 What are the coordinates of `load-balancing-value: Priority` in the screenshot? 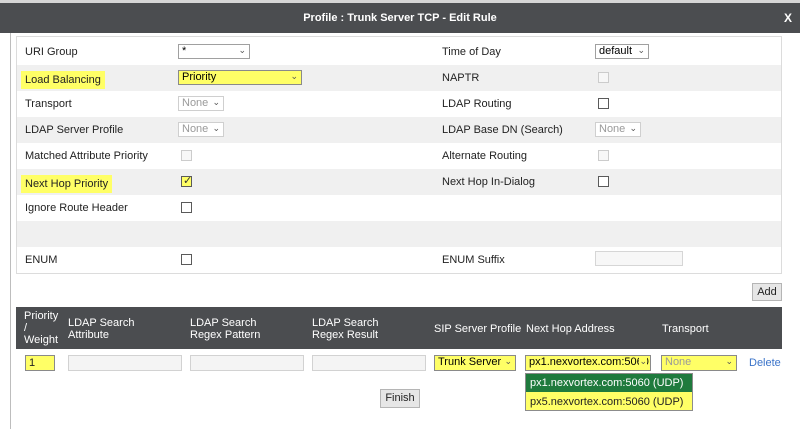 It's located at (199, 77).